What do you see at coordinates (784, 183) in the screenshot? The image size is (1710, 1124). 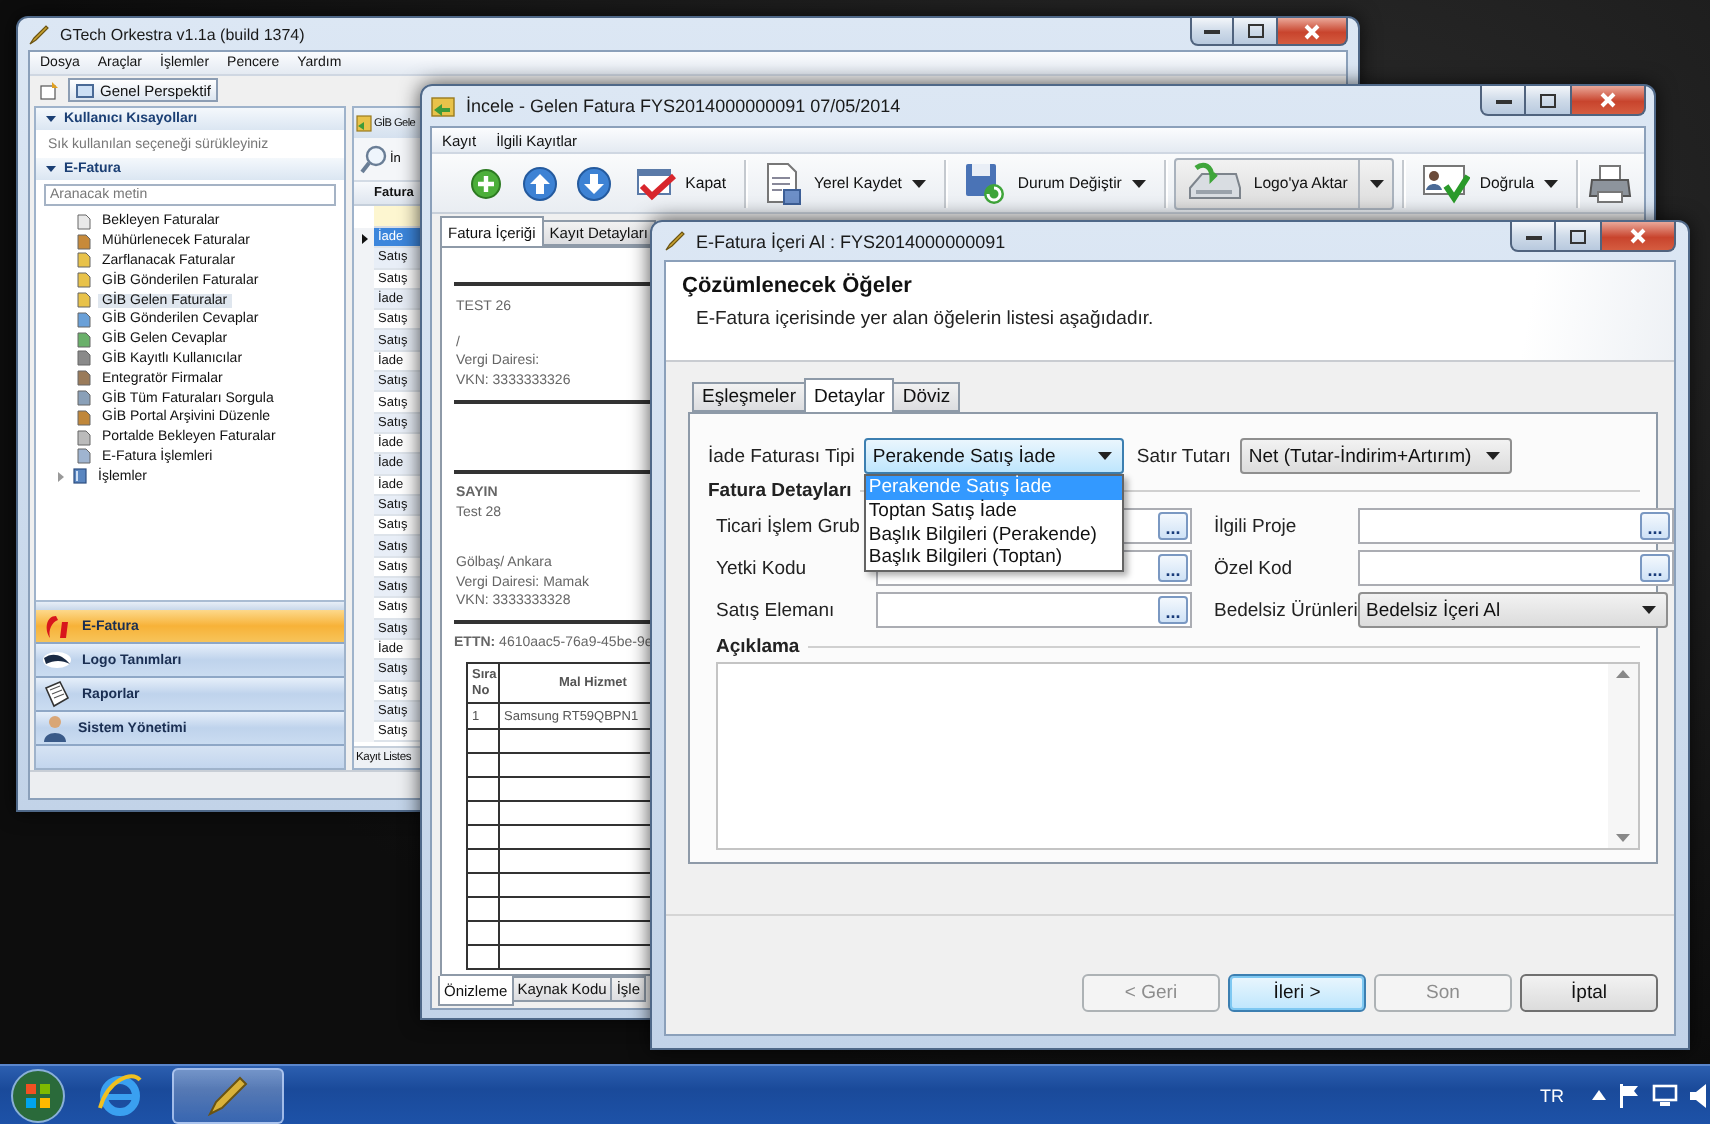 I see `document-icon` at bounding box center [784, 183].